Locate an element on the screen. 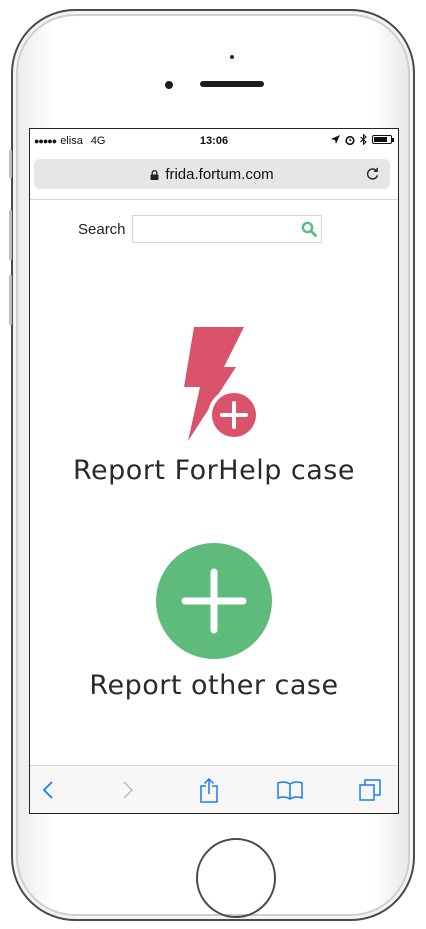 The width and height of the screenshot is (426, 929). search-label: Search is located at coordinates (102, 229).